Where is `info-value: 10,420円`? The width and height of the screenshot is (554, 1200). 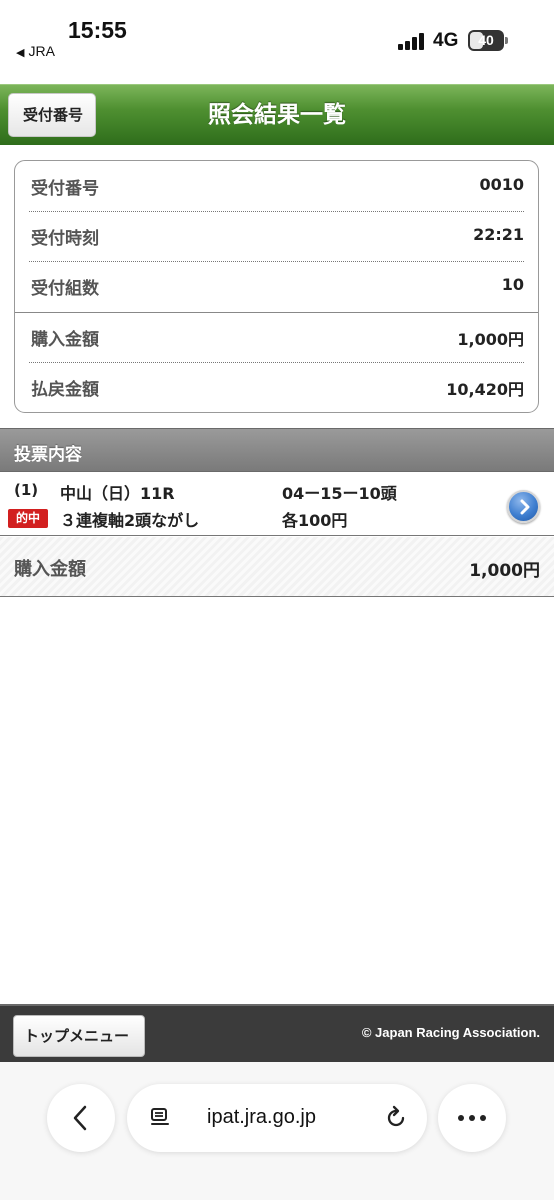
info-value: 10,420円 is located at coordinates (485, 389).